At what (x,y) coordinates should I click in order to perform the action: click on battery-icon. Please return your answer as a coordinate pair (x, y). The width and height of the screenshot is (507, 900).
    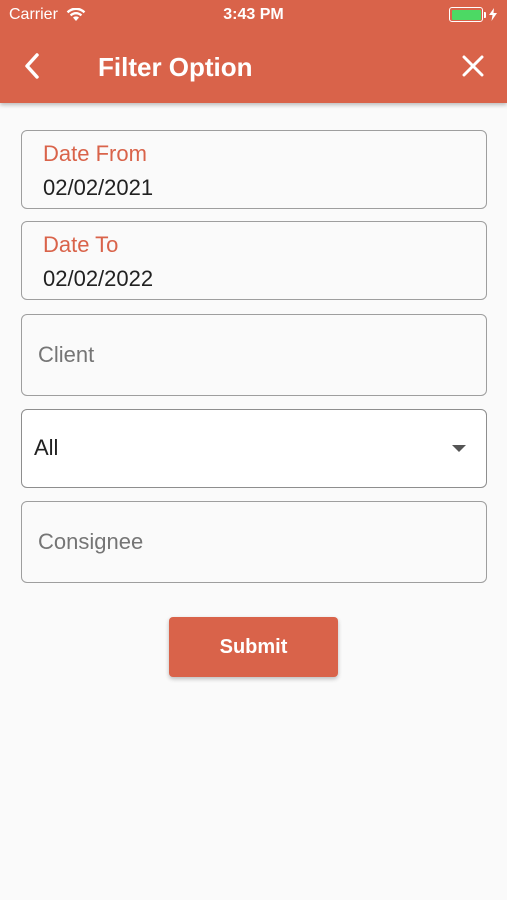
    Looking at the image, I should click on (466, 14).